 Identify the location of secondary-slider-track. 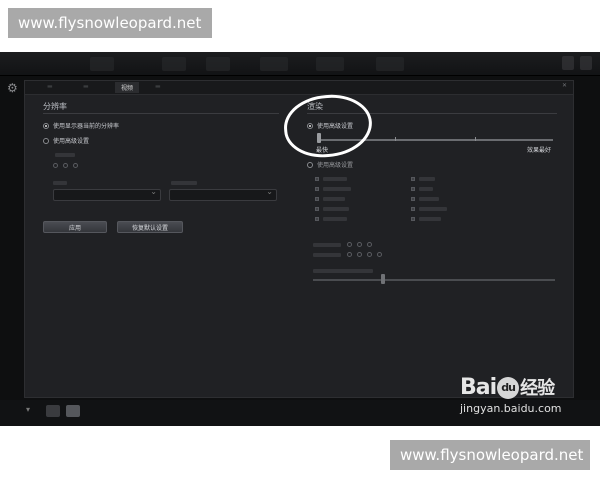
(434, 280).